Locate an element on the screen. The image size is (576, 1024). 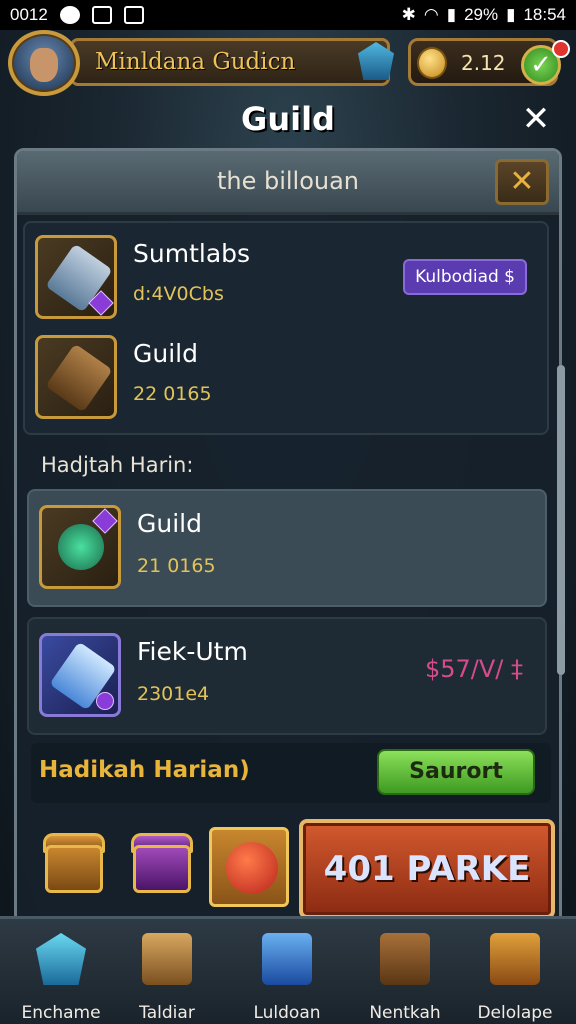
gold-coin-icon is located at coordinates (432, 63).